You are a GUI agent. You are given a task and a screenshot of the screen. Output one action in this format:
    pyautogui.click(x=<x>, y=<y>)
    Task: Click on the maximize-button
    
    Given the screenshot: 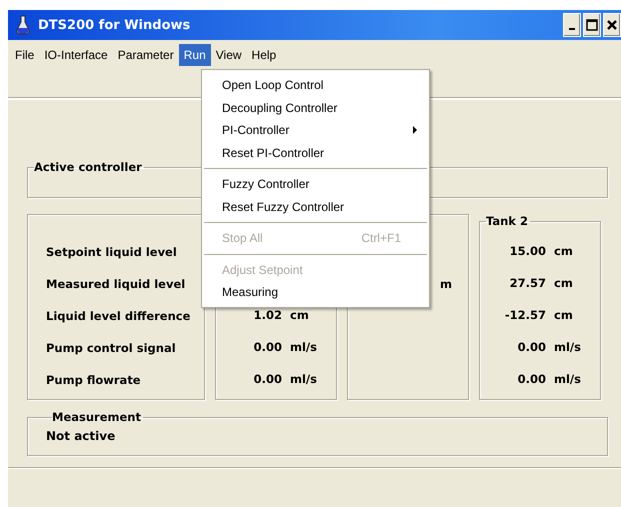 What is the action you would take?
    pyautogui.click(x=592, y=25)
    